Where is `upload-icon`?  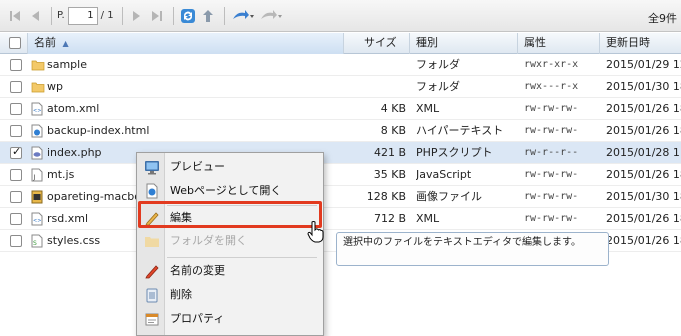 upload-icon is located at coordinates (243, 16).